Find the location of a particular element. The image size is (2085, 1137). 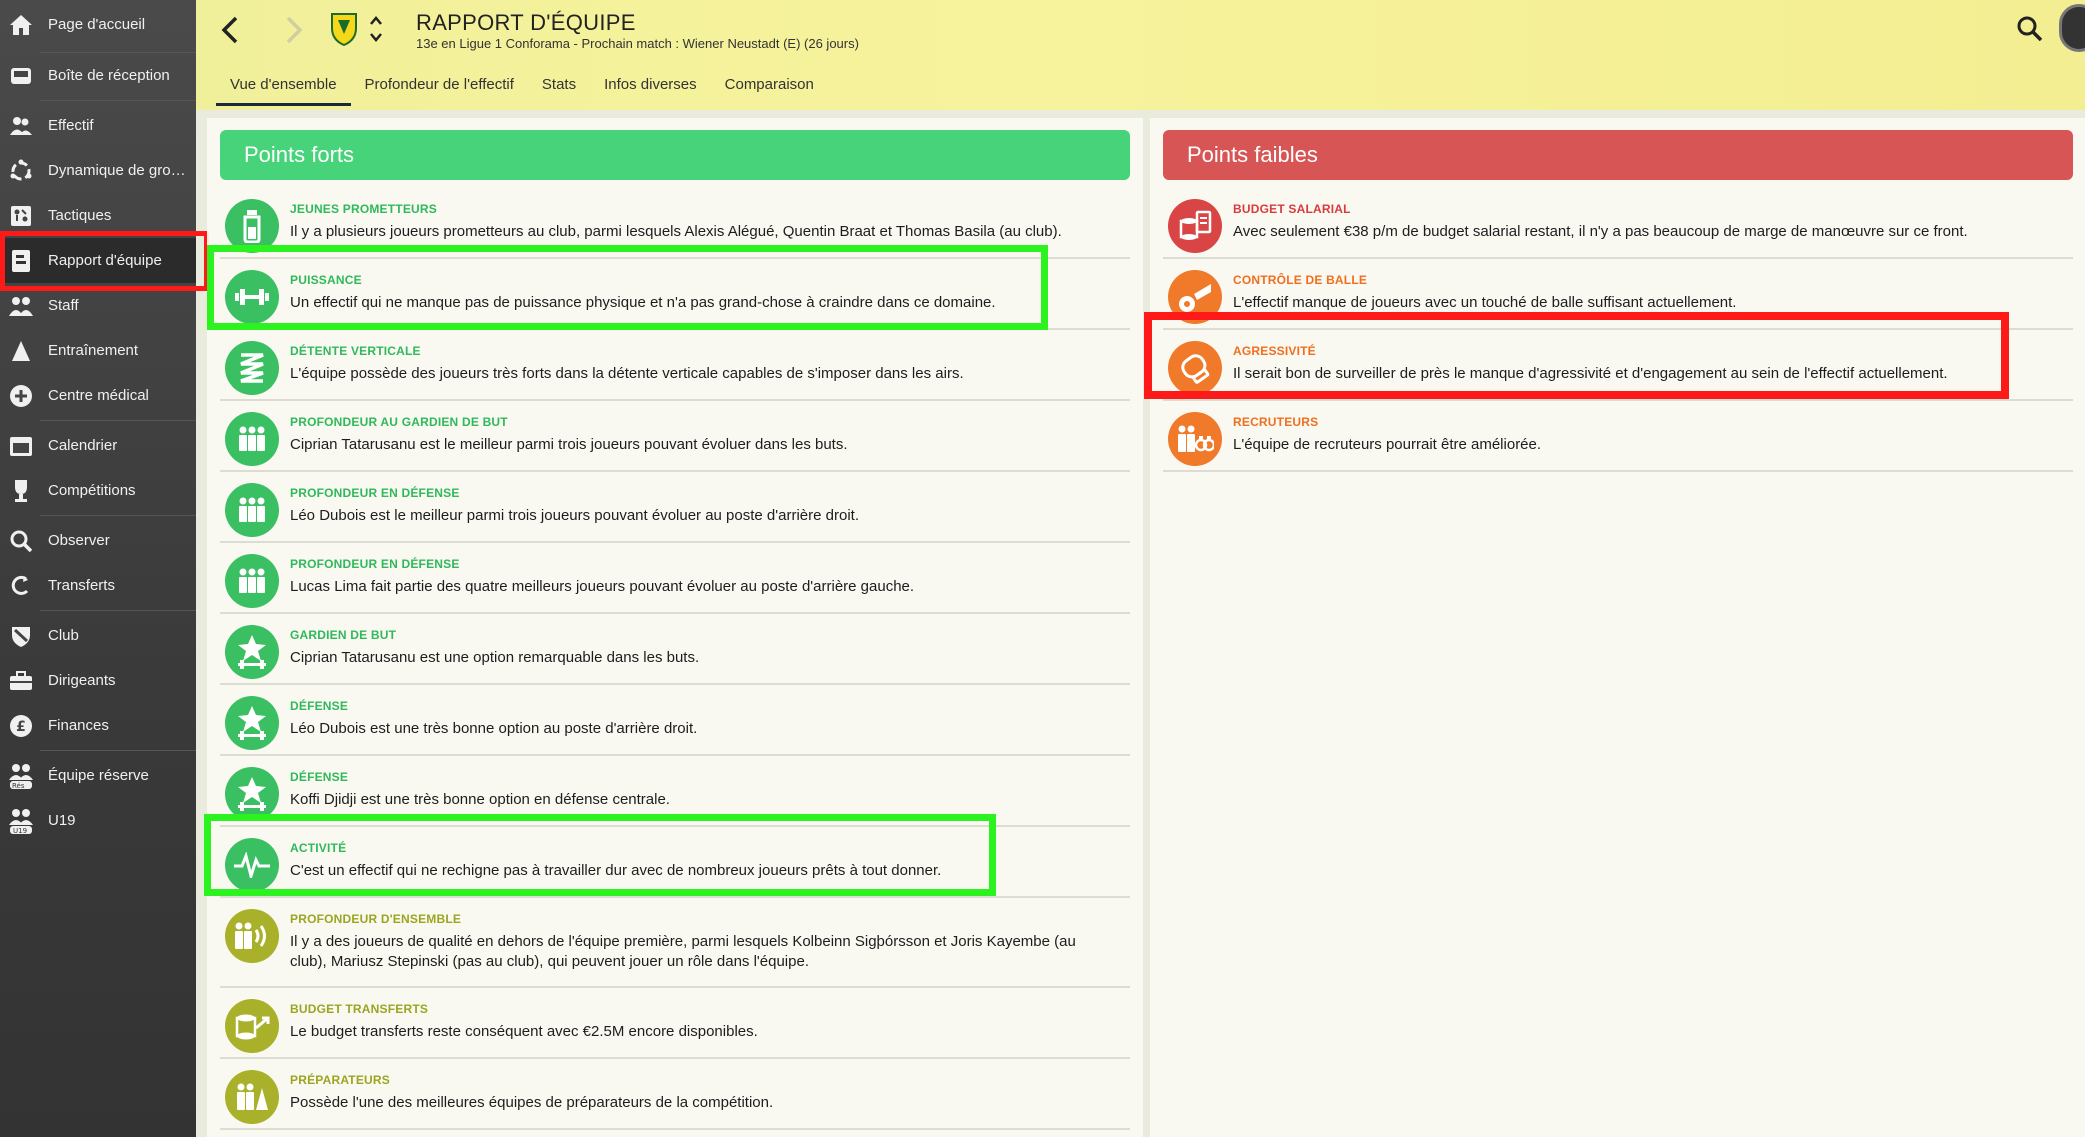

sidebar-item-calendar: Calendrier is located at coordinates (98, 445).